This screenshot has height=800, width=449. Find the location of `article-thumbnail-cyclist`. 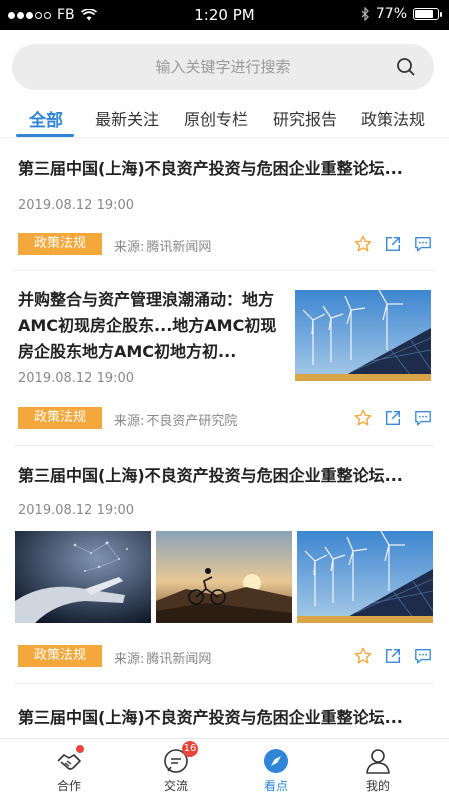

article-thumbnail-cyclist is located at coordinates (224, 577).